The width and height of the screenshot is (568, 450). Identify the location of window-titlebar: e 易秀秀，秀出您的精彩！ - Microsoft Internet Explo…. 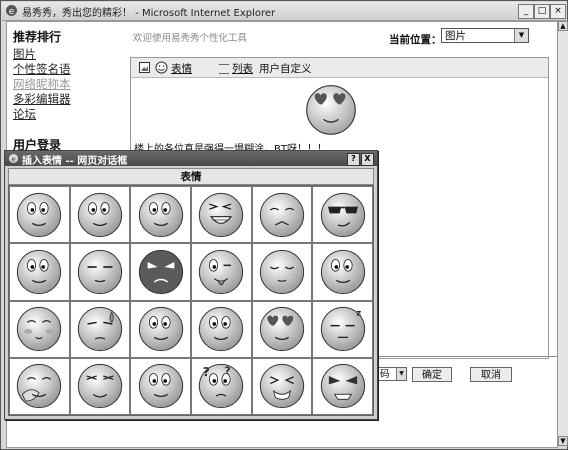
(284, 11).